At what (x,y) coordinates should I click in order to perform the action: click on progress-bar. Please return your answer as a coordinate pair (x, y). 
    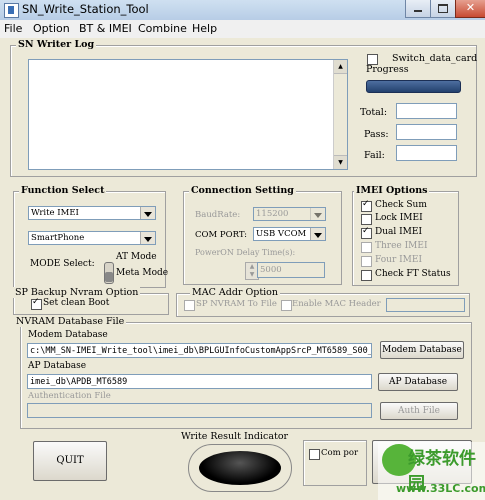
    Looking at the image, I should click on (413, 86).